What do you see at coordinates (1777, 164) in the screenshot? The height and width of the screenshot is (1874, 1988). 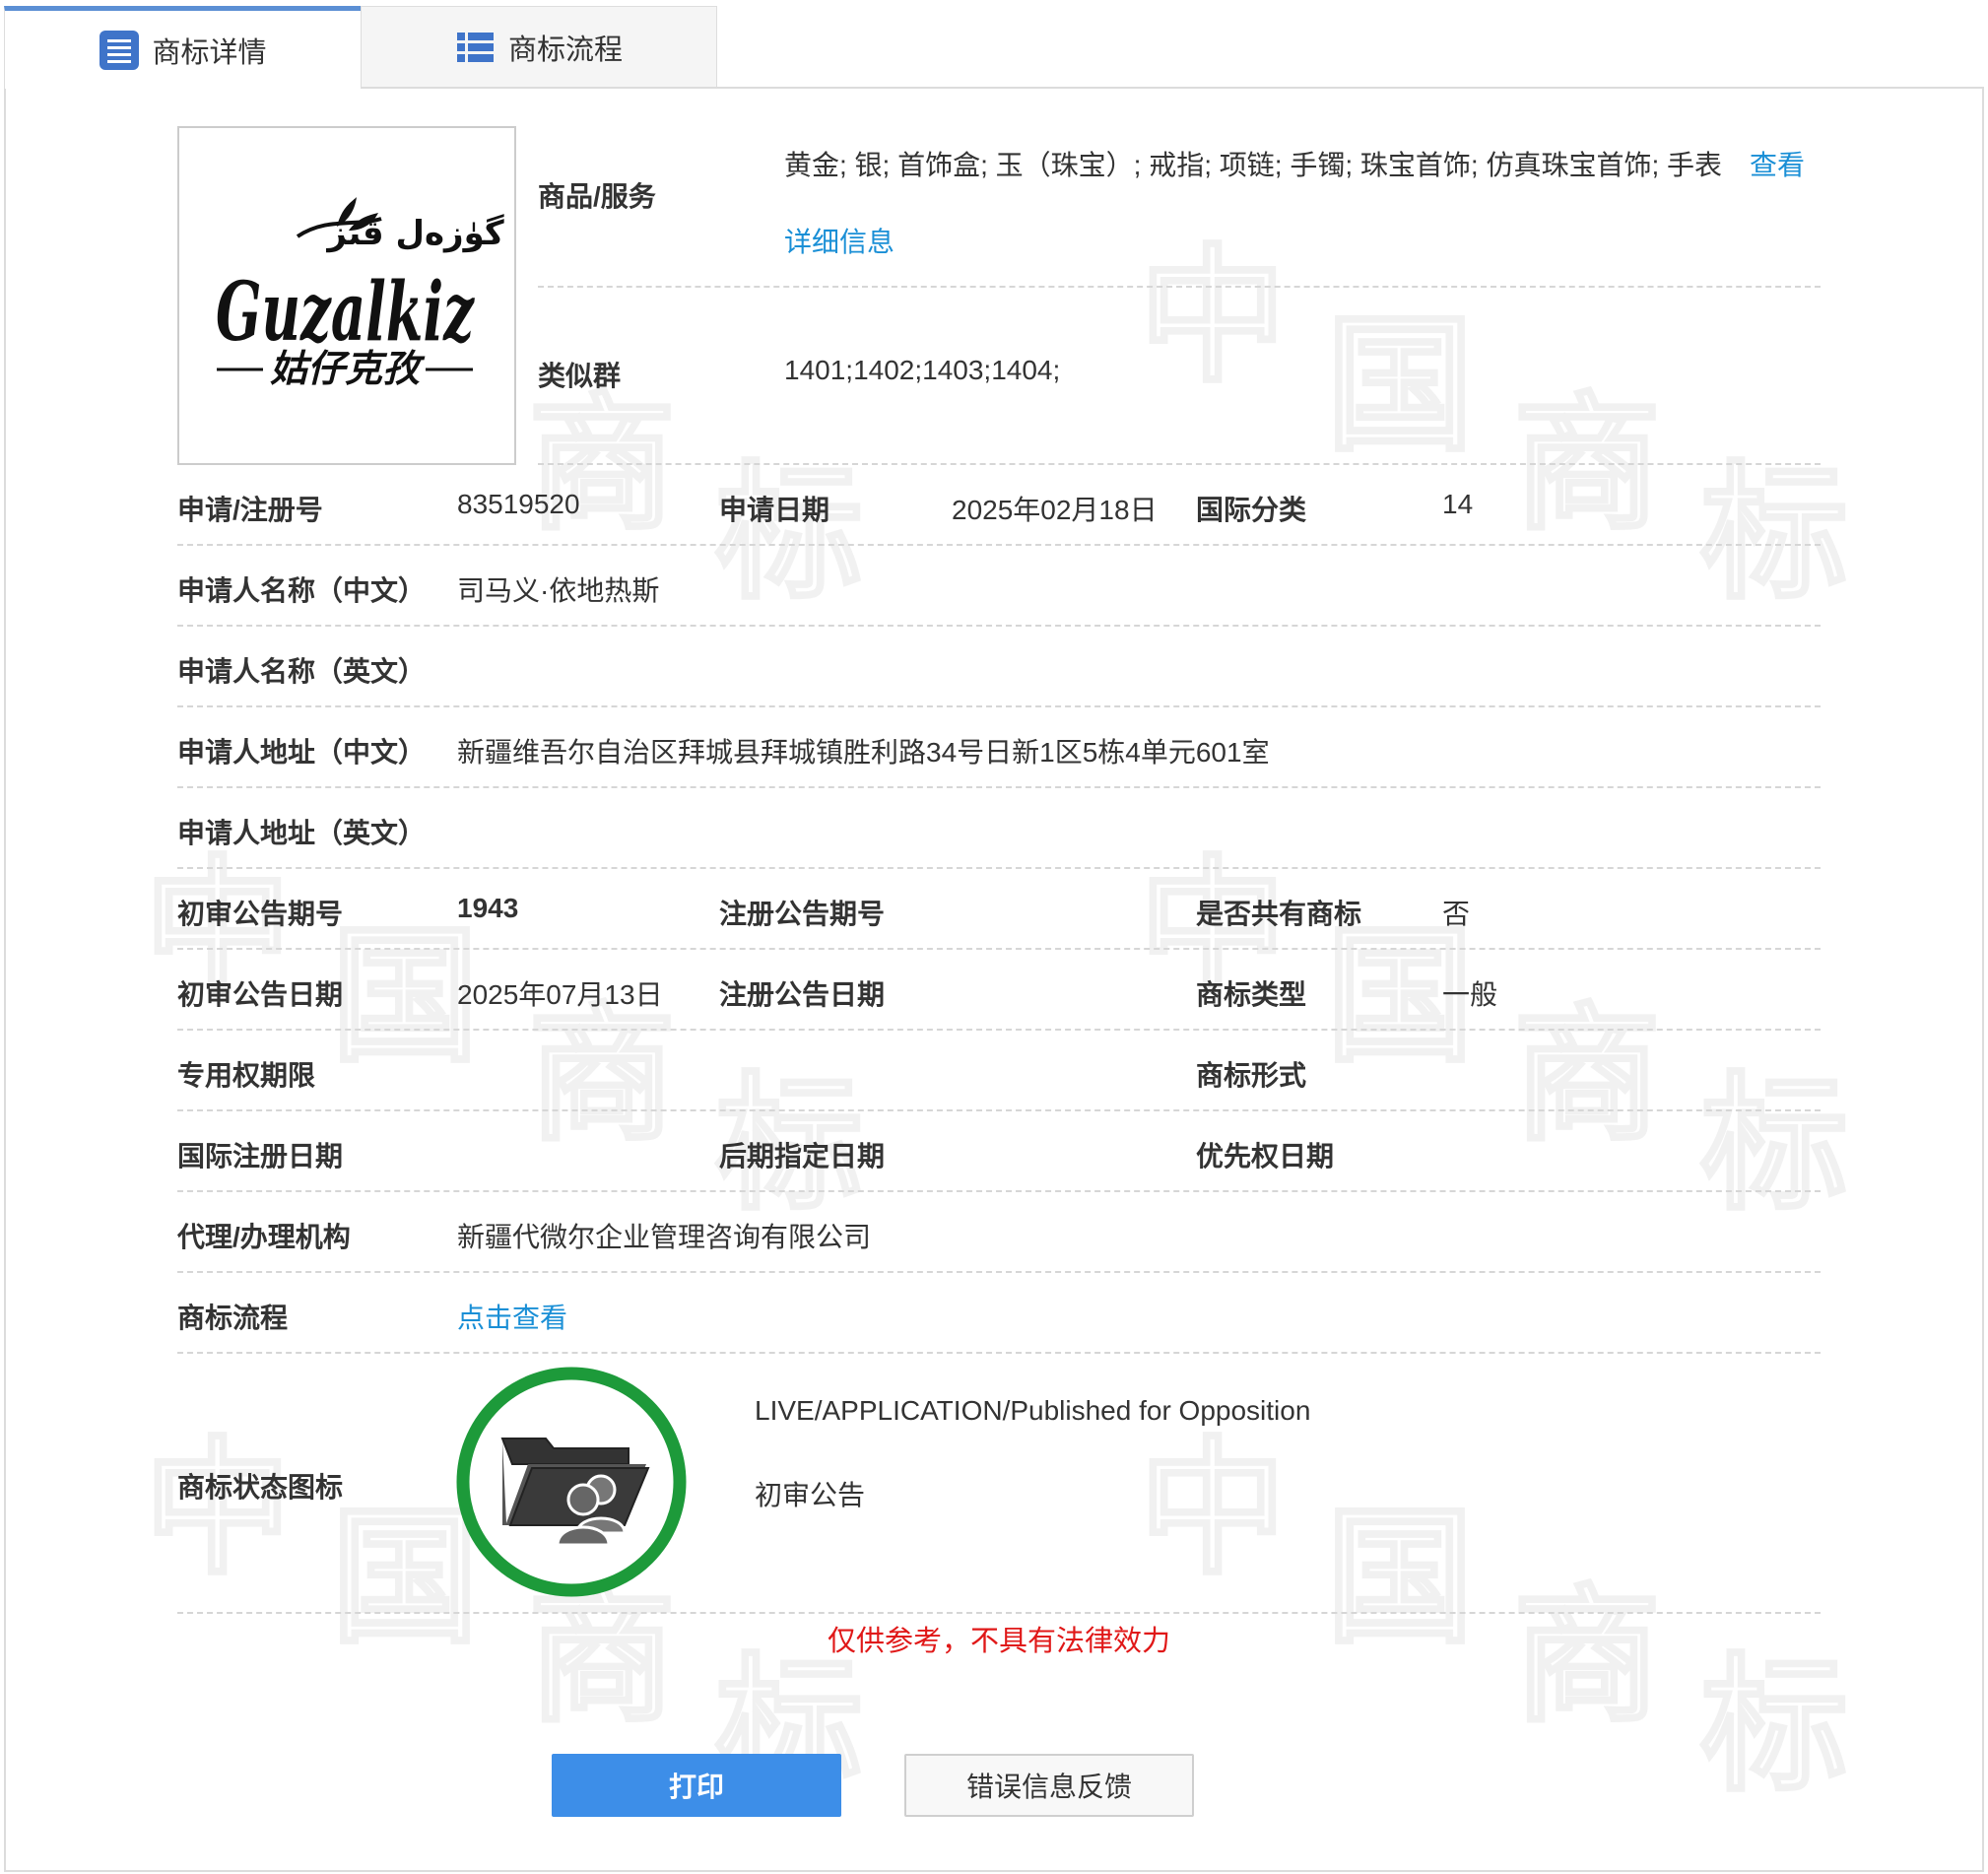 I see `goods-view-link: 查看` at bounding box center [1777, 164].